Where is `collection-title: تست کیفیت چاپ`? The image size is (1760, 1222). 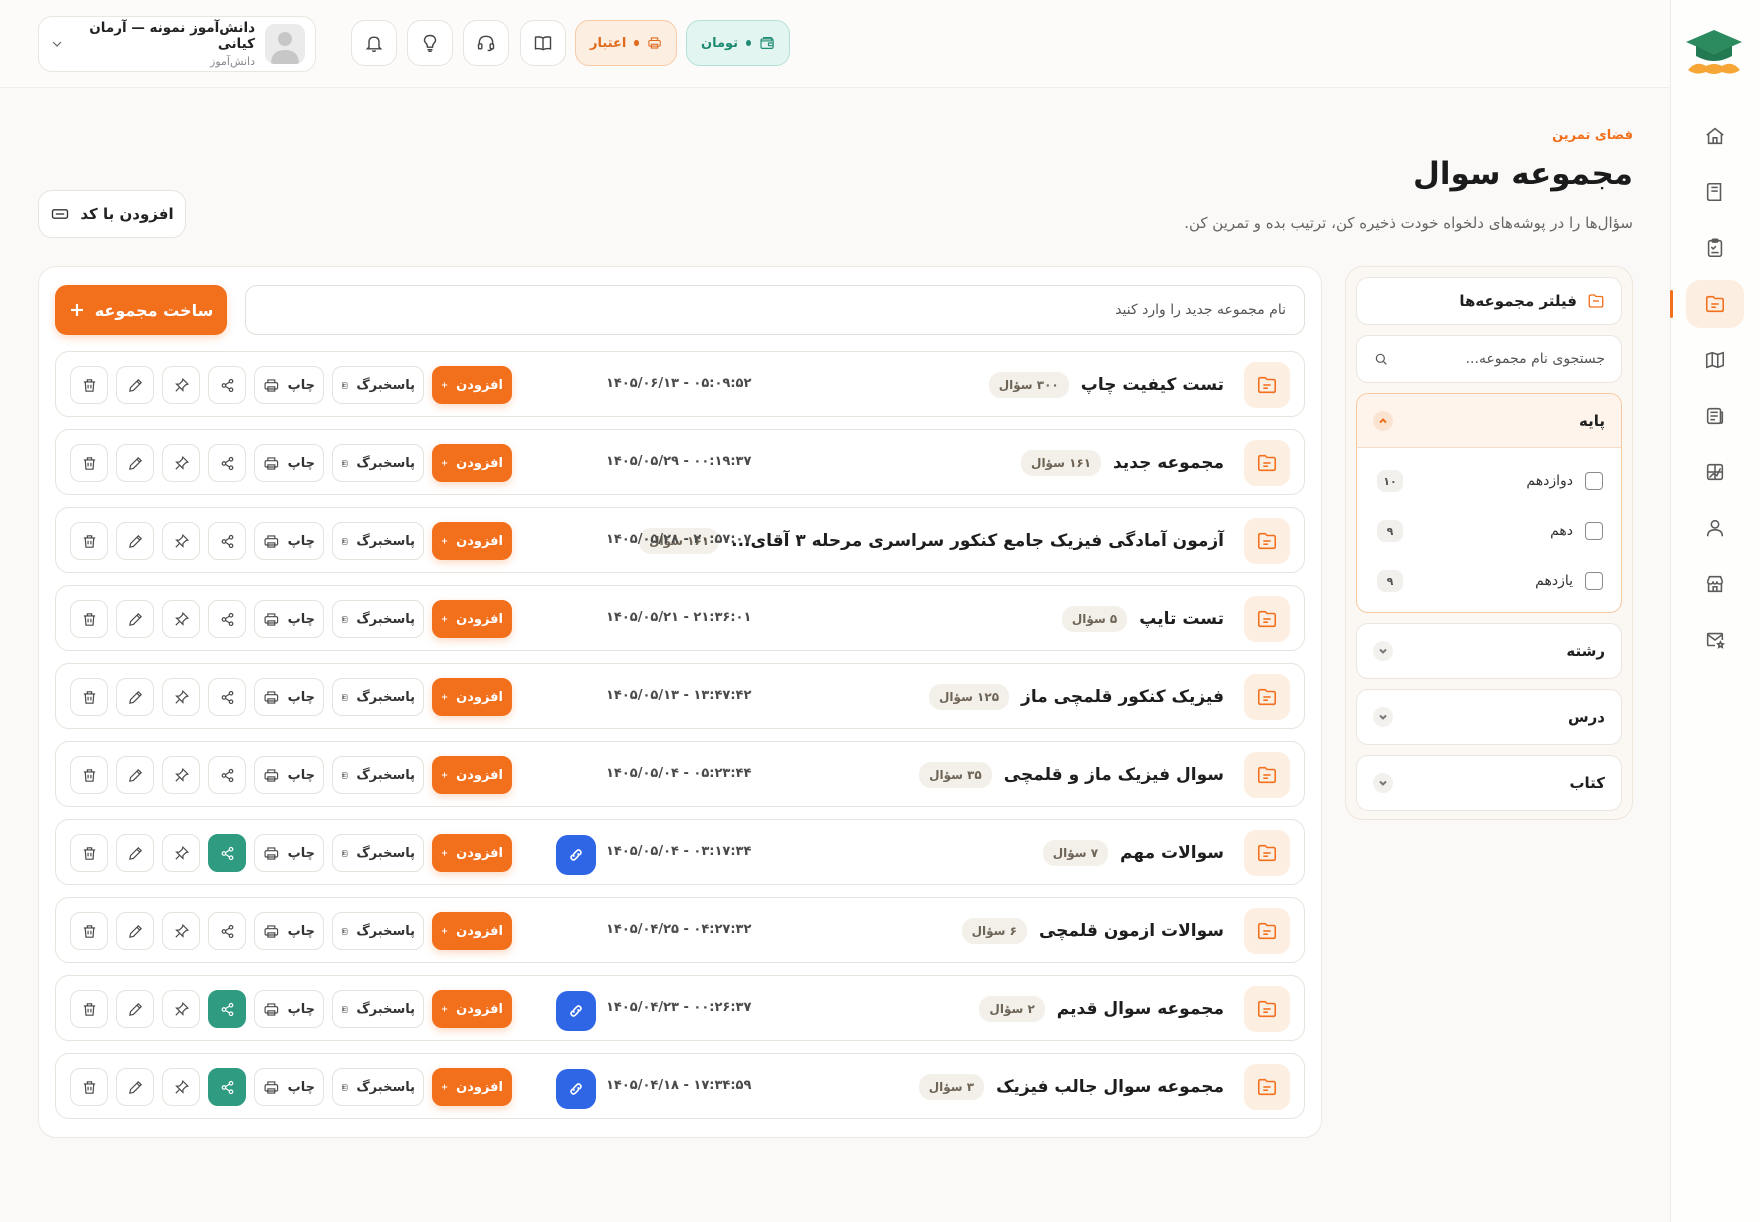 collection-title: تست کیفیت چاپ is located at coordinates (1152, 385).